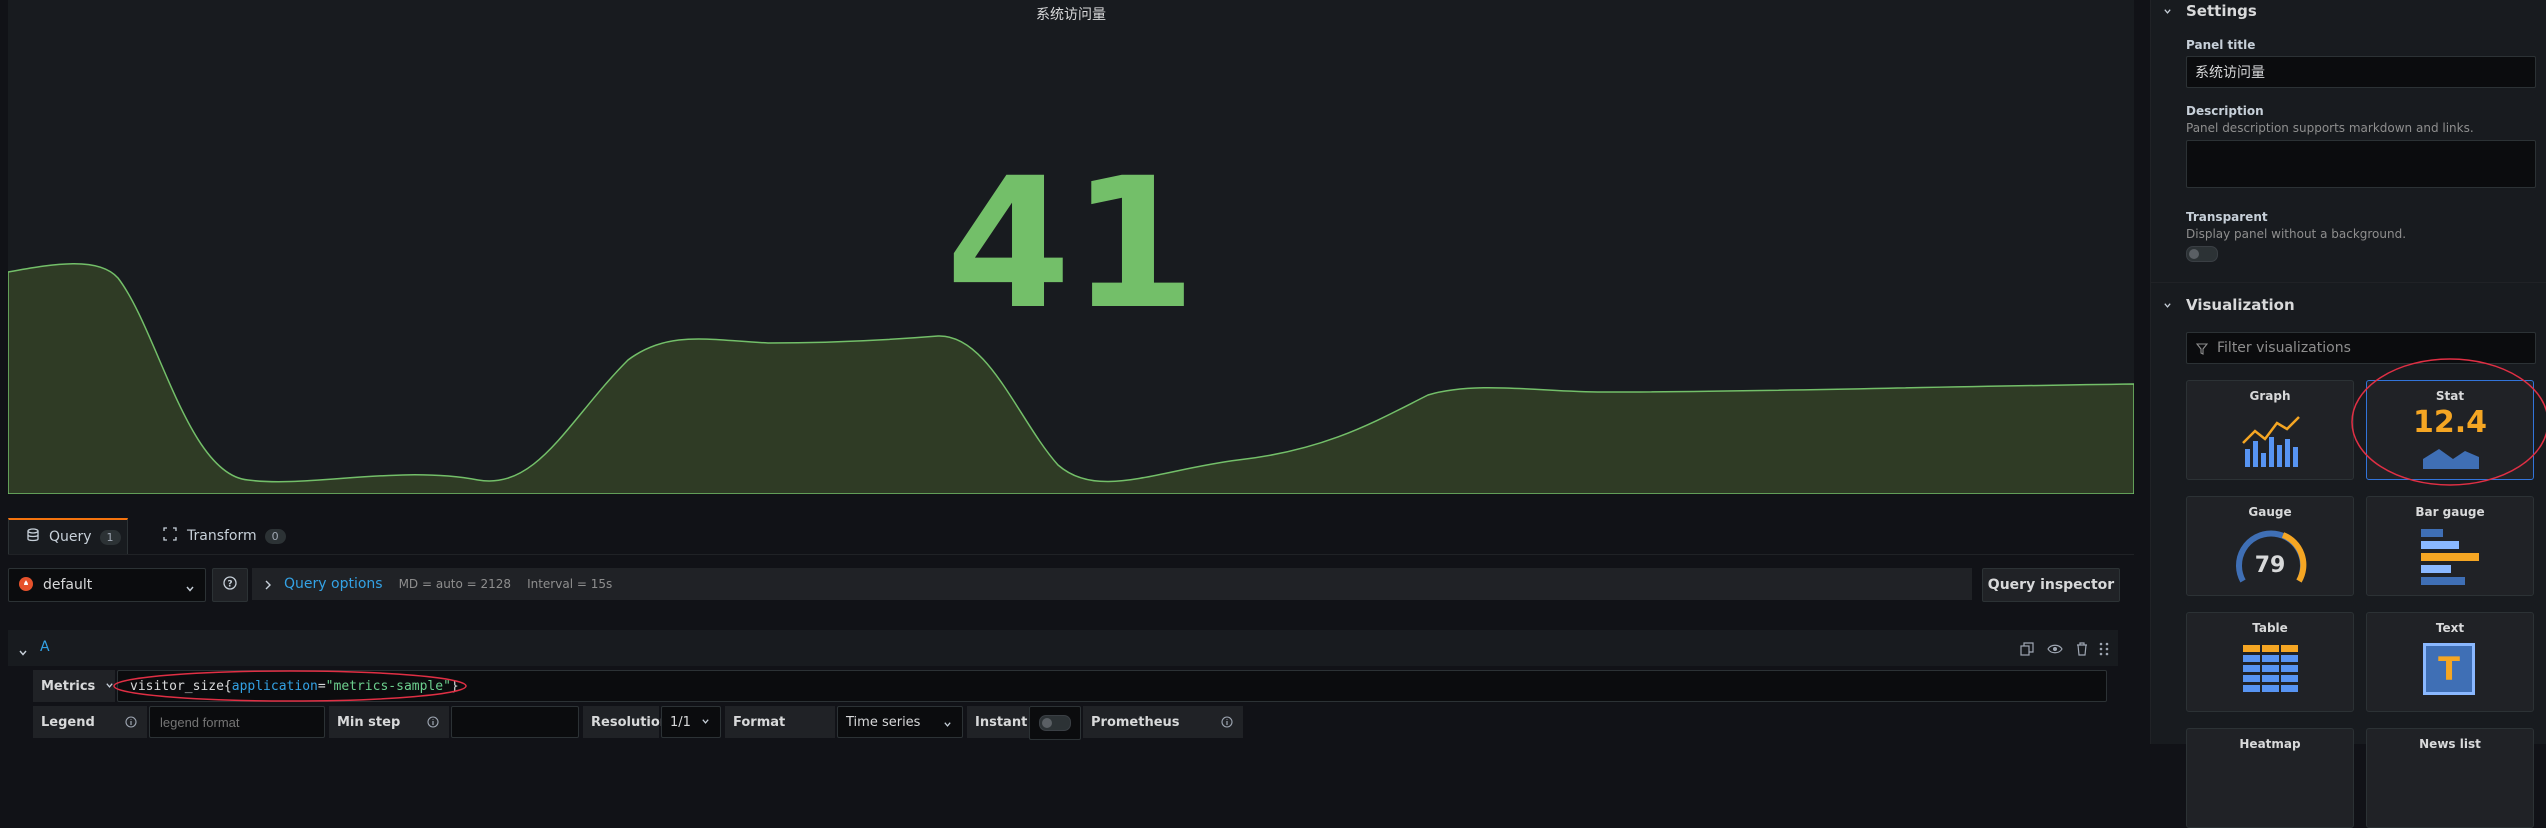 The height and width of the screenshot is (828, 2546). What do you see at coordinates (2451, 557) in the screenshot?
I see `bar-gauge-viz-icon` at bounding box center [2451, 557].